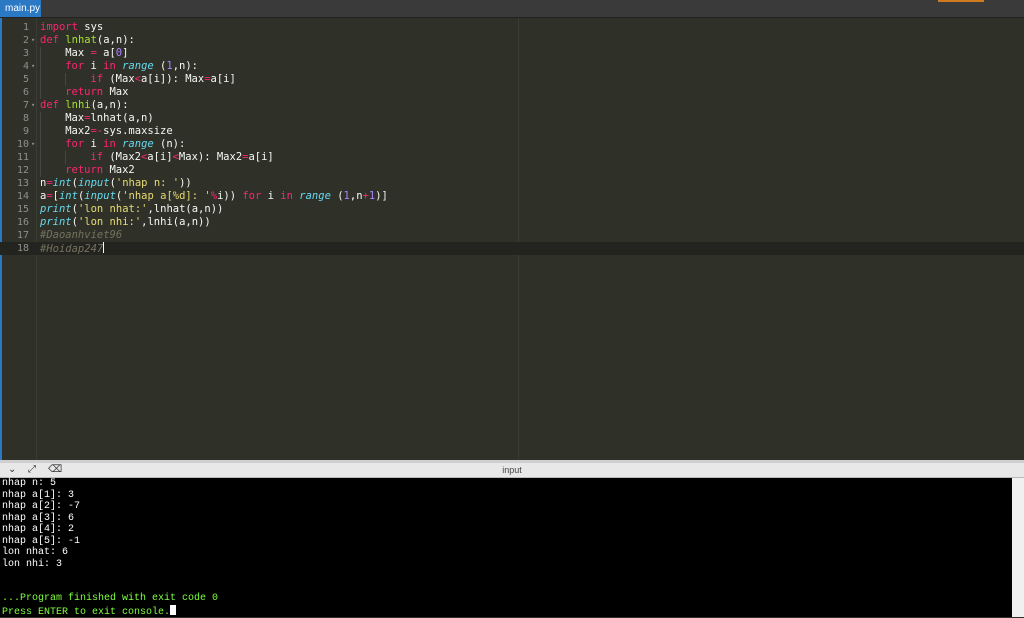  Describe the element at coordinates (119, 79) in the screenshot. I see `code-token: (Max` at that location.